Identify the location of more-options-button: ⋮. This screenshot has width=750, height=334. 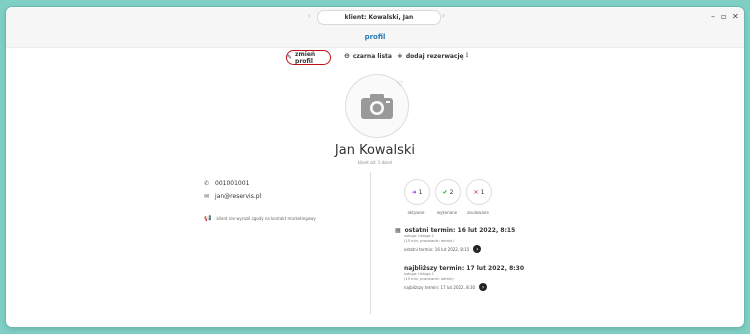
(467, 55).